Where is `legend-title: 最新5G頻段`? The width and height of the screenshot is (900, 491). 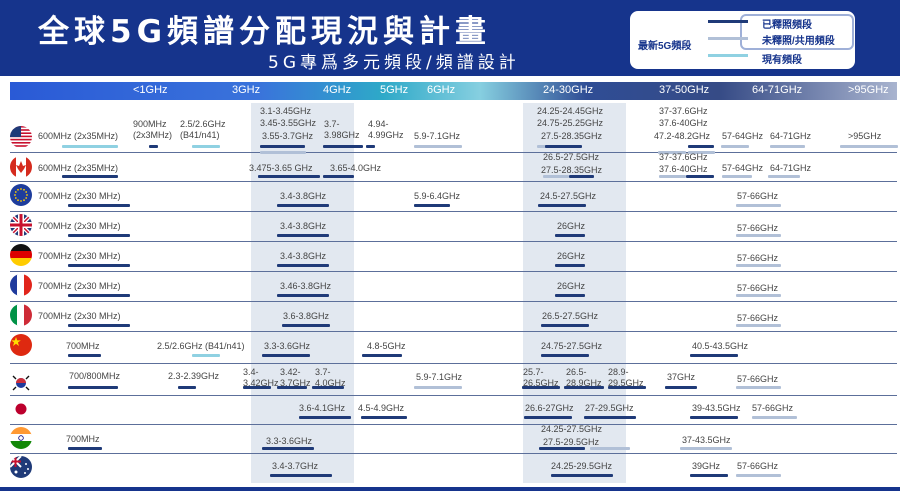 legend-title: 最新5G頻段 is located at coordinates (665, 46).